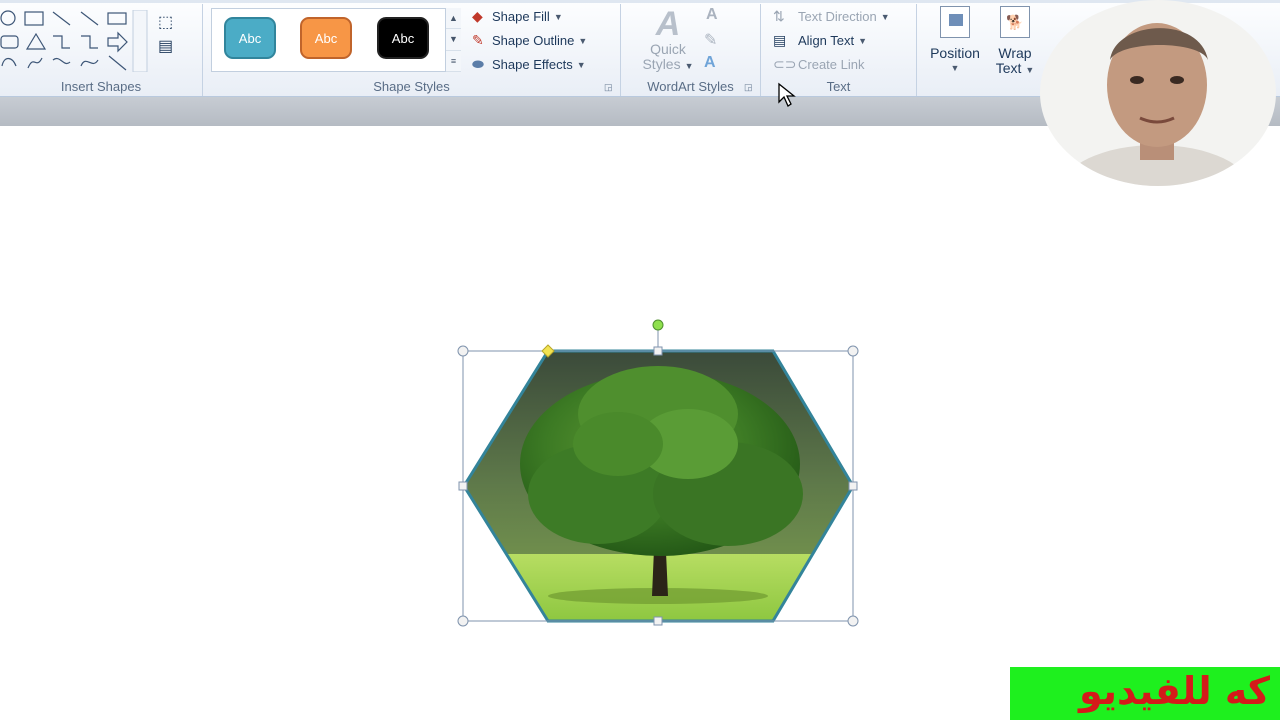 This screenshot has height=720, width=1280. Describe the element at coordinates (837, 16) in the screenshot. I see `text-direction-label: Text Direction` at that location.